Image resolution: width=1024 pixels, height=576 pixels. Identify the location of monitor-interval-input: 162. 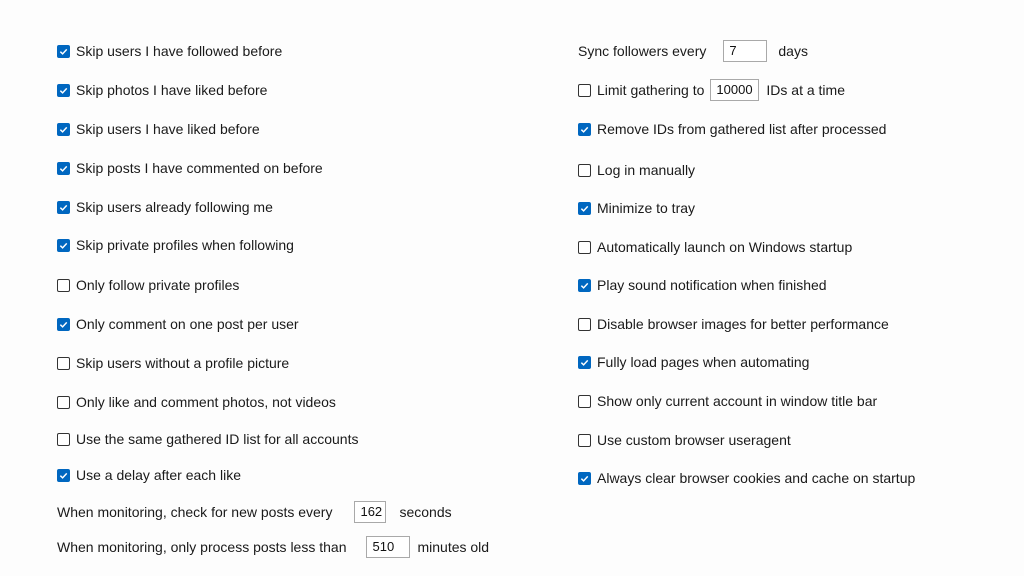
(370, 512).